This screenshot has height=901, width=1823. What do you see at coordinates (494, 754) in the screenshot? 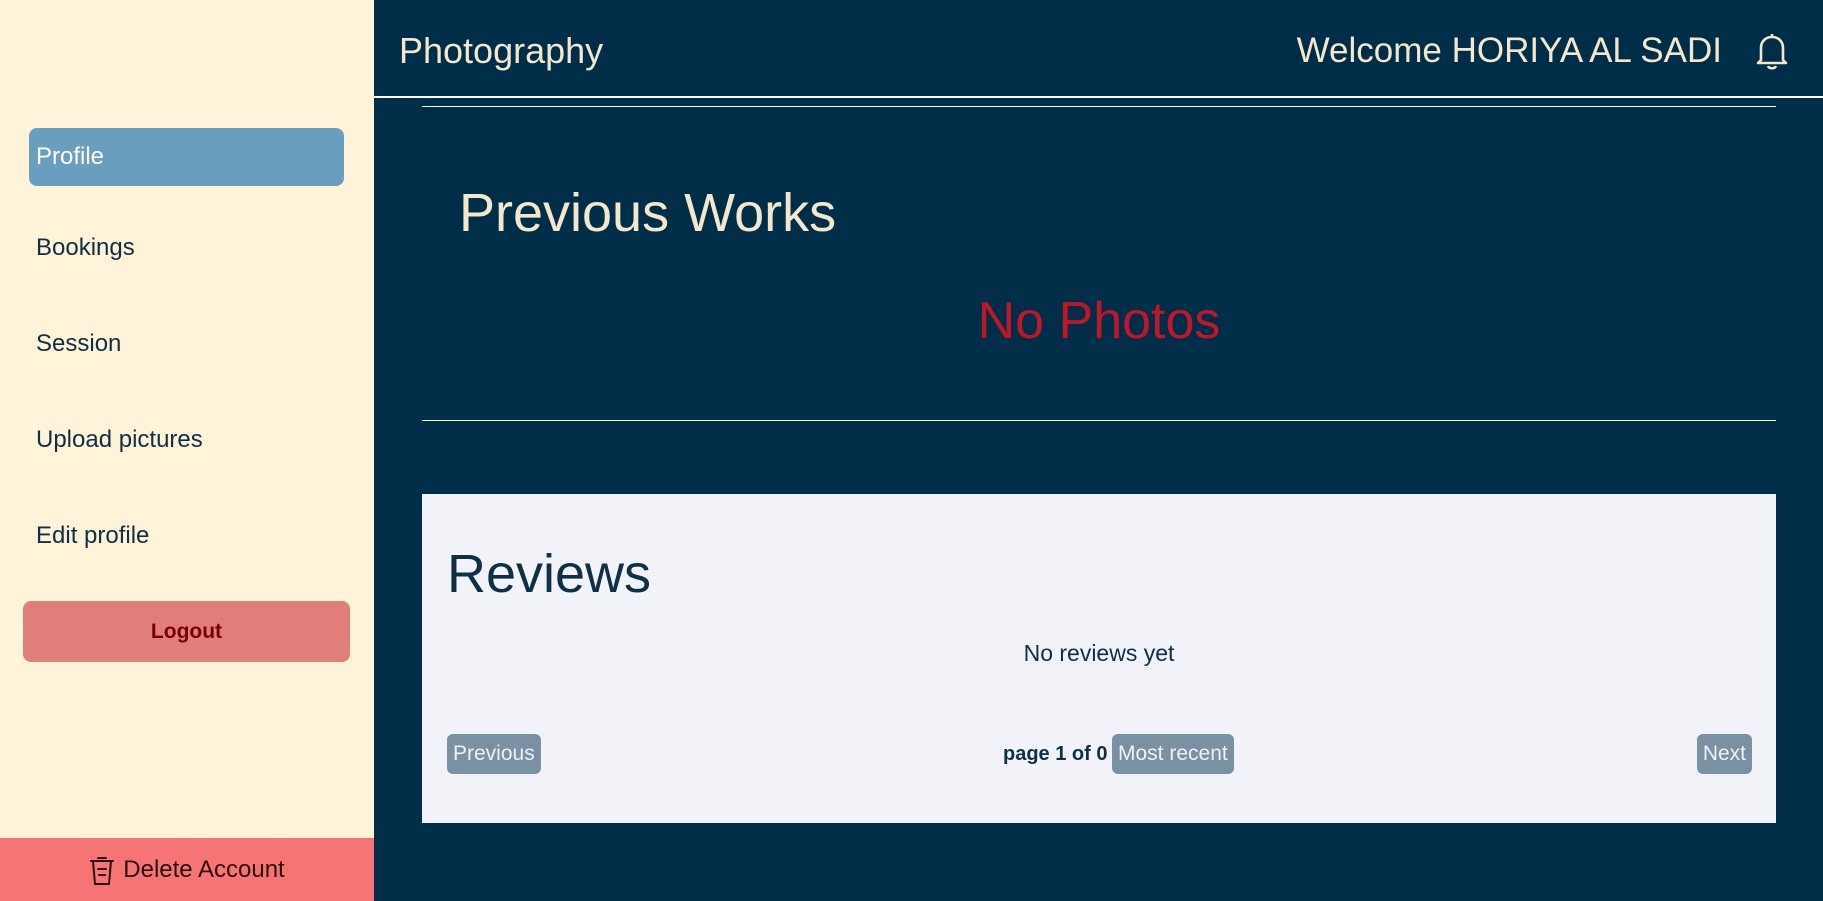
I see `previous-page-button: Previous` at bounding box center [494, 754].